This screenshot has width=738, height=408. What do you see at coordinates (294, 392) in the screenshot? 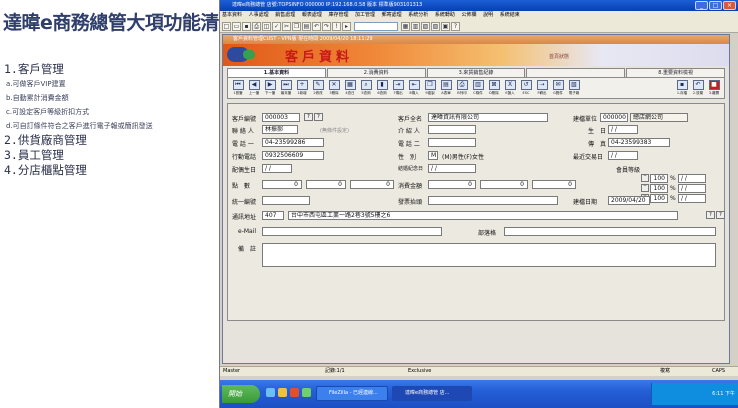
I see `media-icon` at bounding box center [294, 392].